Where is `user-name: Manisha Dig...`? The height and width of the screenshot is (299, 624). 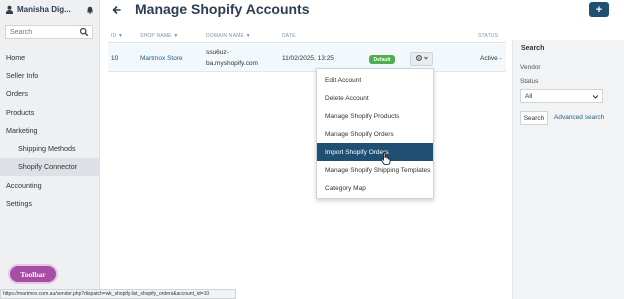 user-name: Manisha Dig... is located at coordinates (51, 9).